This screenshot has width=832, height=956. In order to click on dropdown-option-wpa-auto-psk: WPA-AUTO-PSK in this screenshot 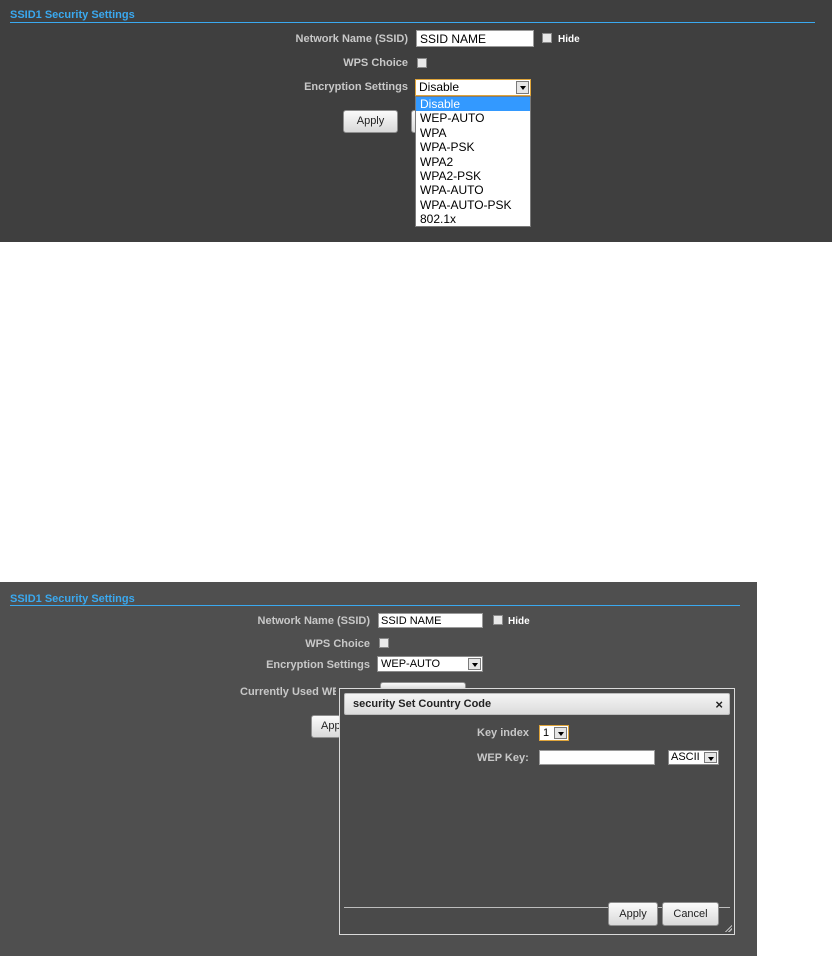, I will do `click(473, 205)`.